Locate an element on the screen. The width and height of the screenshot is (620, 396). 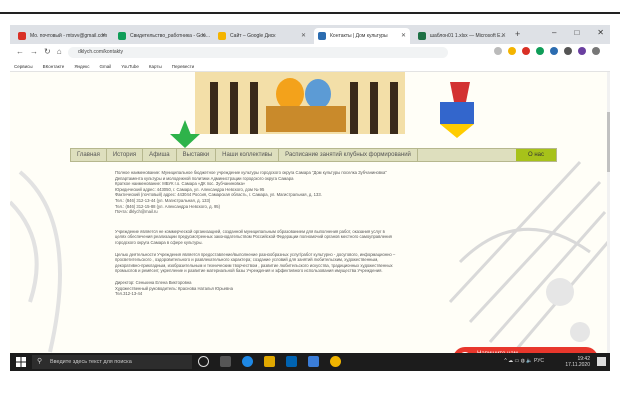
top-strip is located at coordinates (310, 7).